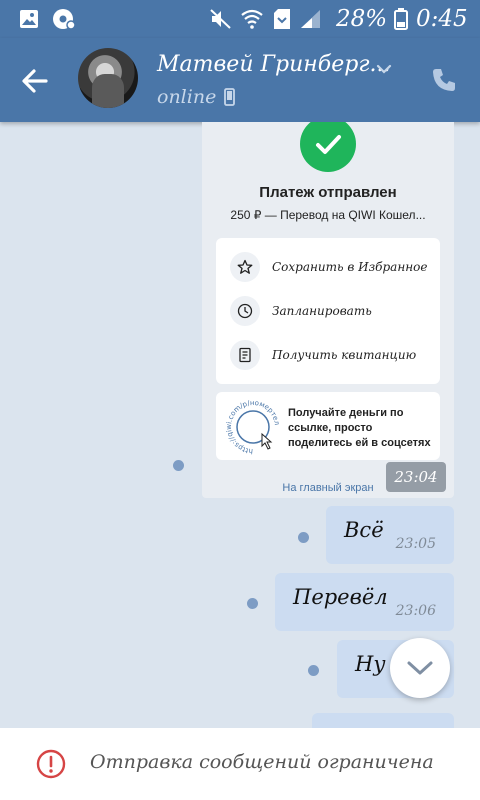 The width and height of the screenshot is (480, 800). I want to click on clock-icon, so click(245, 311).